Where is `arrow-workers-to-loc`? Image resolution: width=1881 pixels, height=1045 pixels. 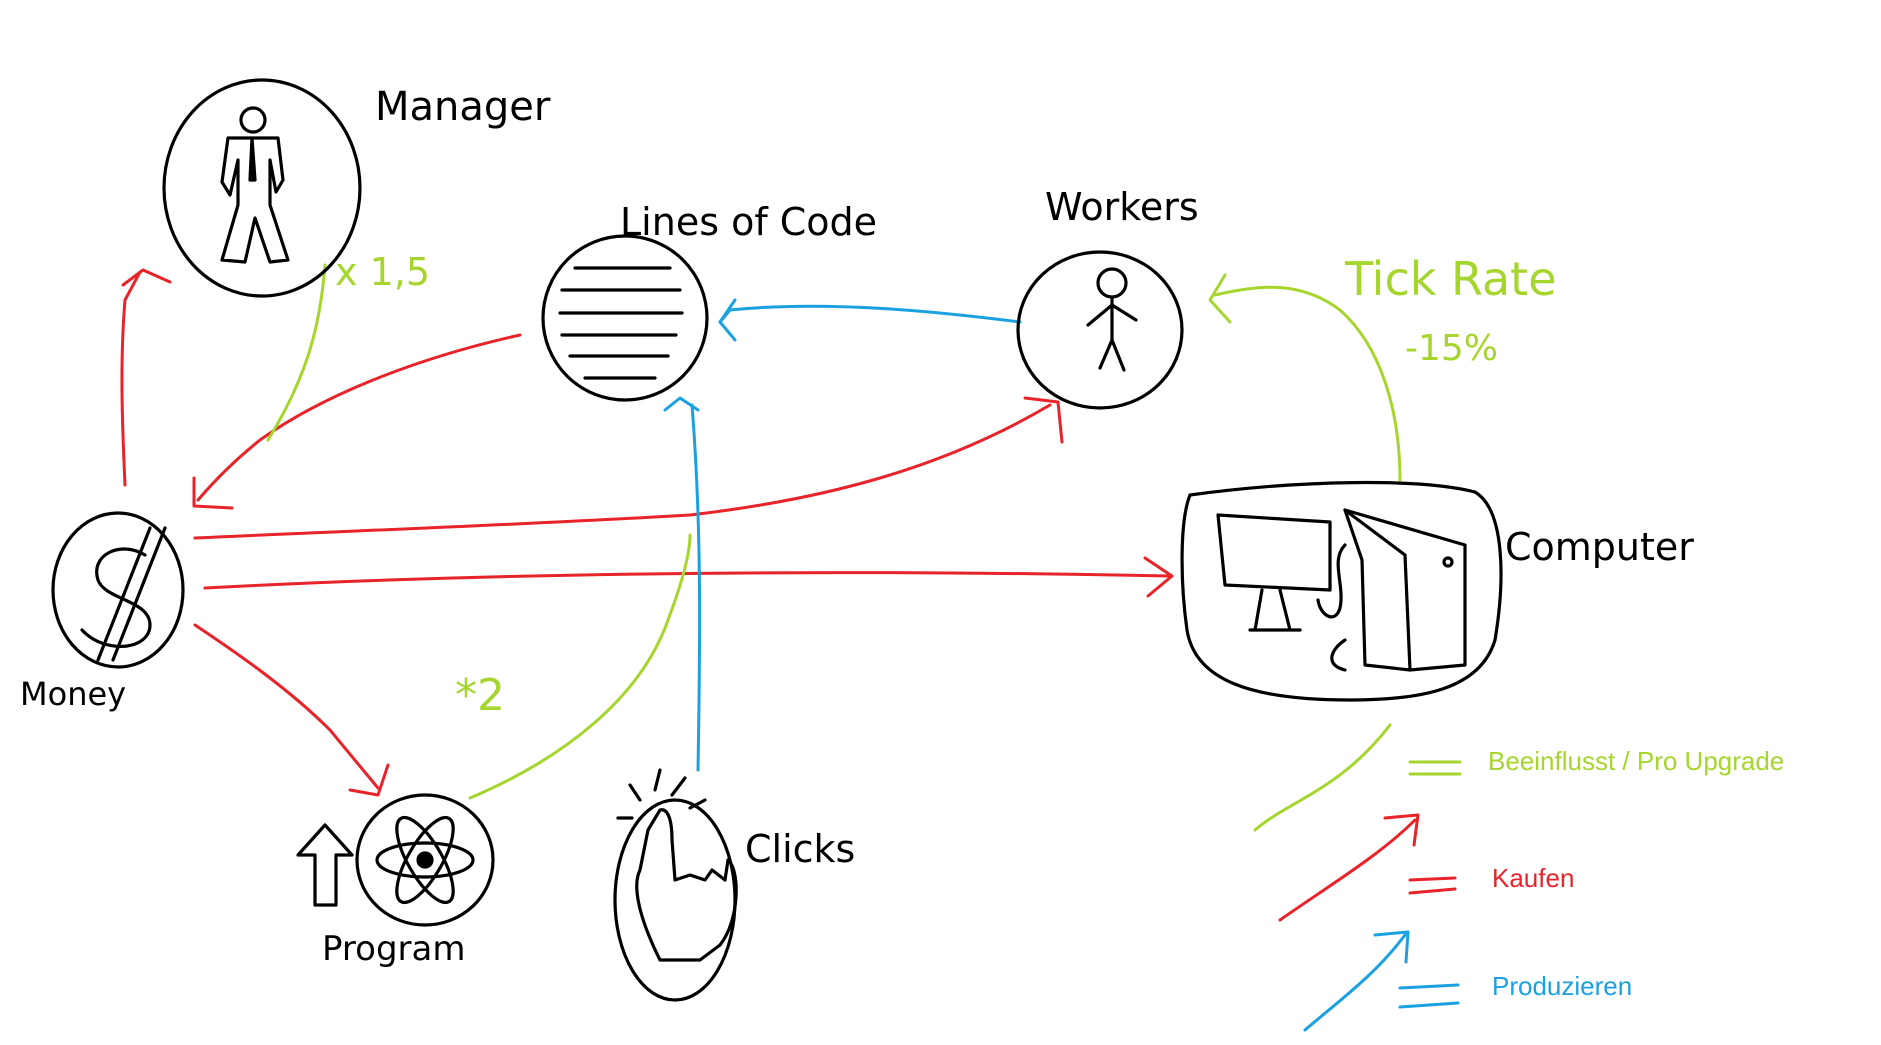
arrow-workers-to-loc is located at coordinates (870, 314).